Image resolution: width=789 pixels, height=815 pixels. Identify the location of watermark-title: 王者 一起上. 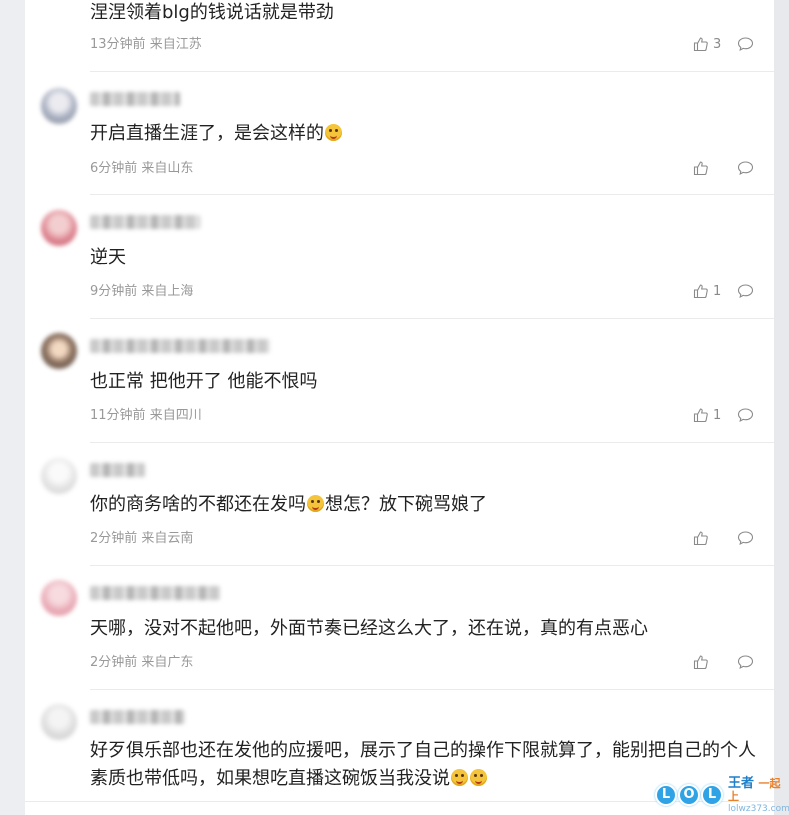
(758, 790).